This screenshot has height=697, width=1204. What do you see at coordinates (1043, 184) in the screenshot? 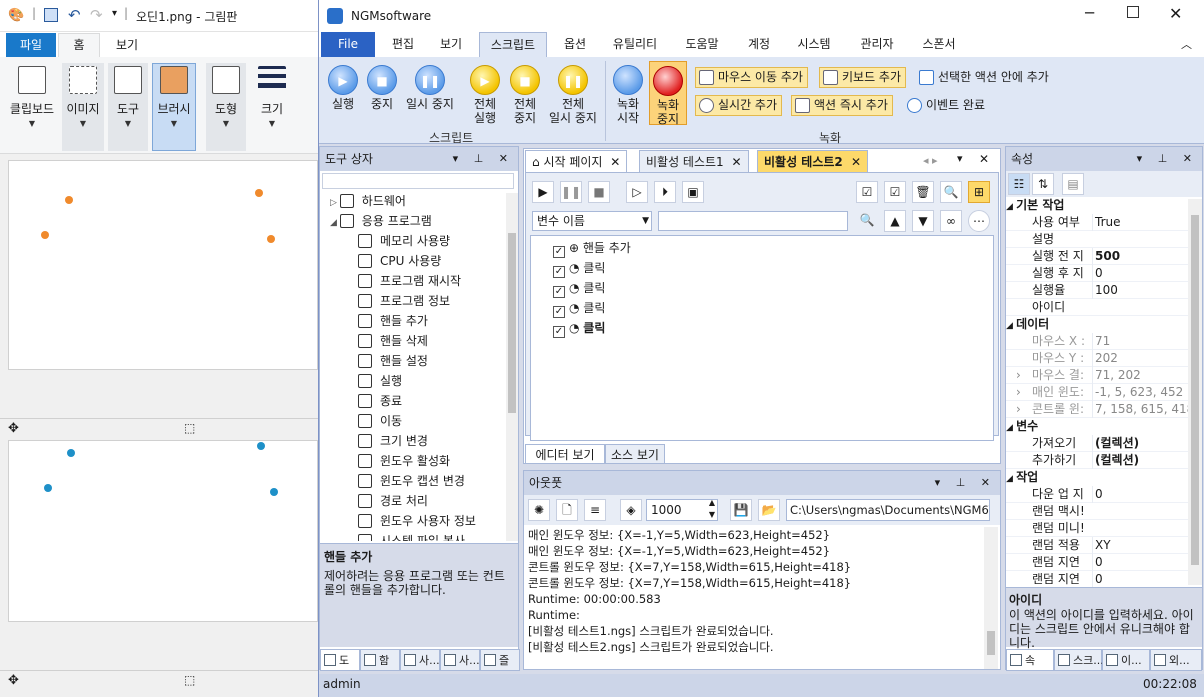
I see `sort-alpha-icon: ⇅` at bounding box center [1043, 184].